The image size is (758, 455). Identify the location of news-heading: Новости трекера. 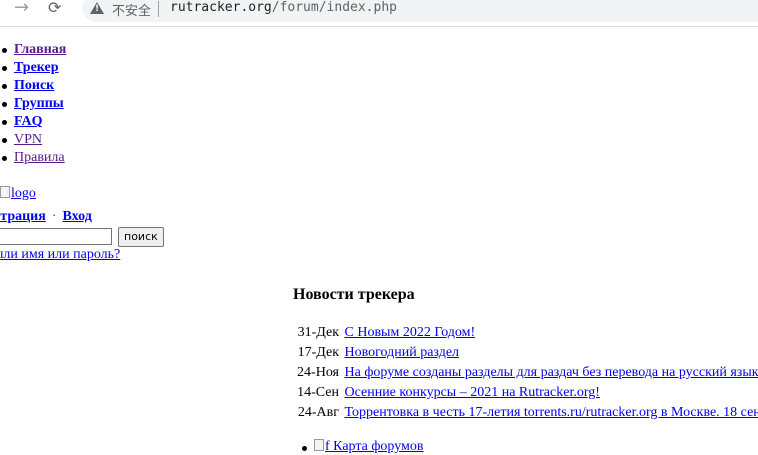
(354, 295).